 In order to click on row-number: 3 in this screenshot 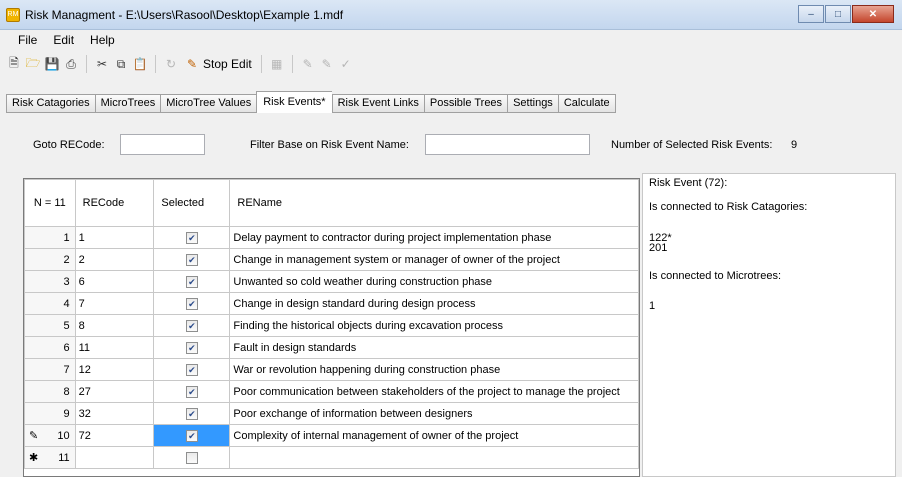, I will do `click(50, 281)`.